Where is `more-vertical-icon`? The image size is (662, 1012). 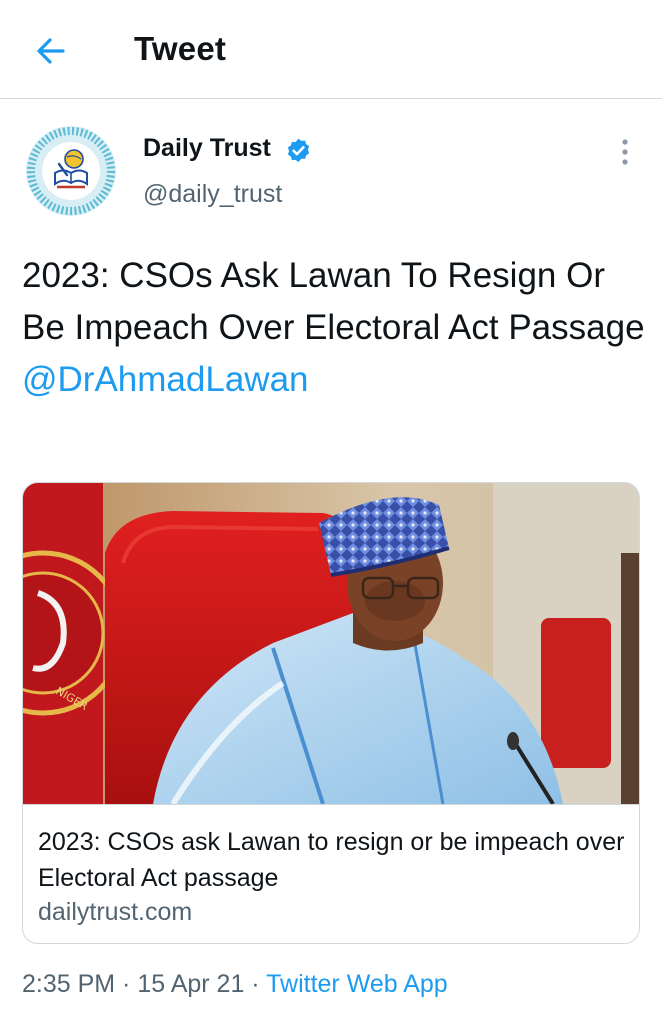 more-vertical-icon is located at coordinates (625, 152).